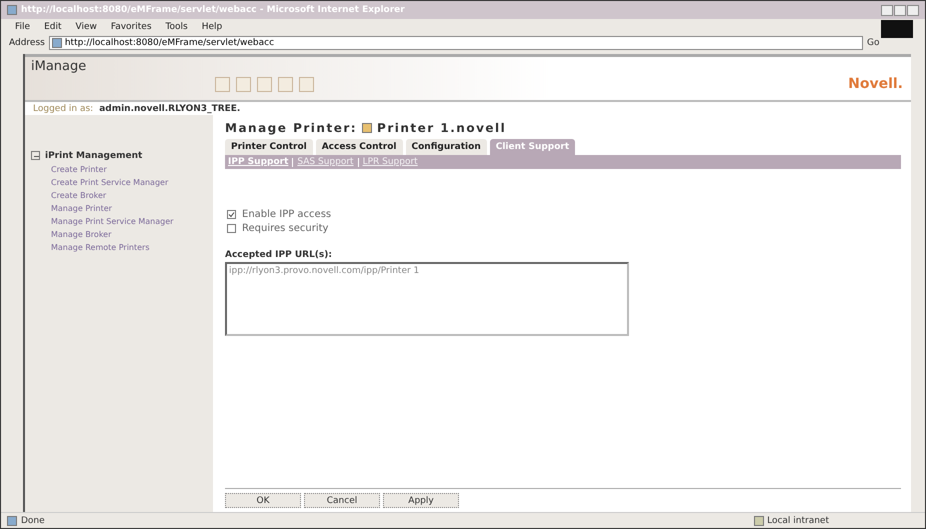 This screenshot has width=926, height=529. What do you see at coordinates (93, 156) in the screenshot?
I see `sidebar-group: iPrint Management` at bounding box center [93, 156].